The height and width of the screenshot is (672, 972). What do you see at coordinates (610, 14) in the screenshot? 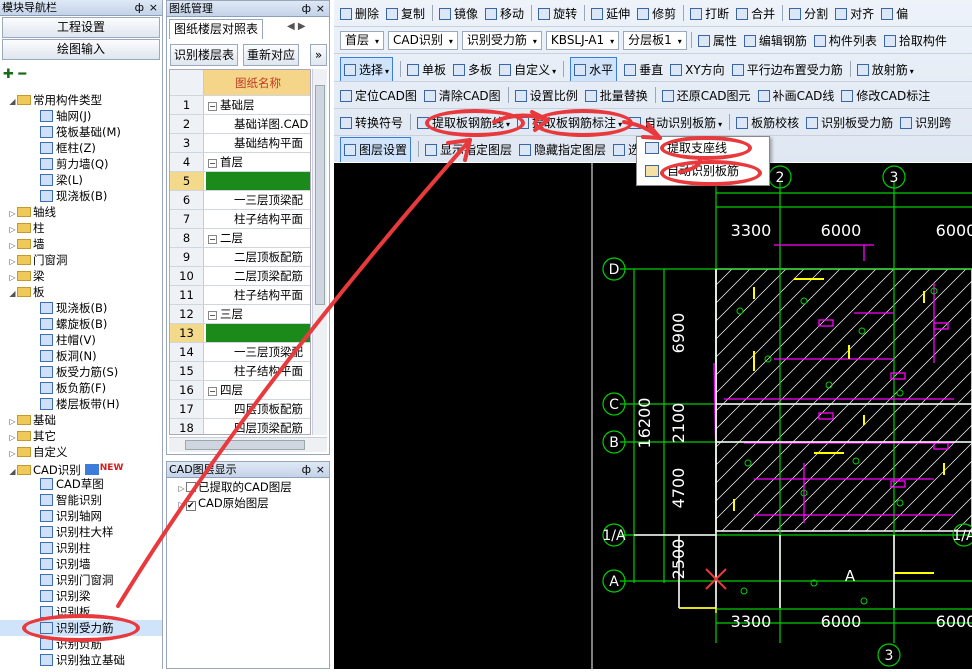
I see `toolbar-button: 延伸` at bounding box center [610, 14].